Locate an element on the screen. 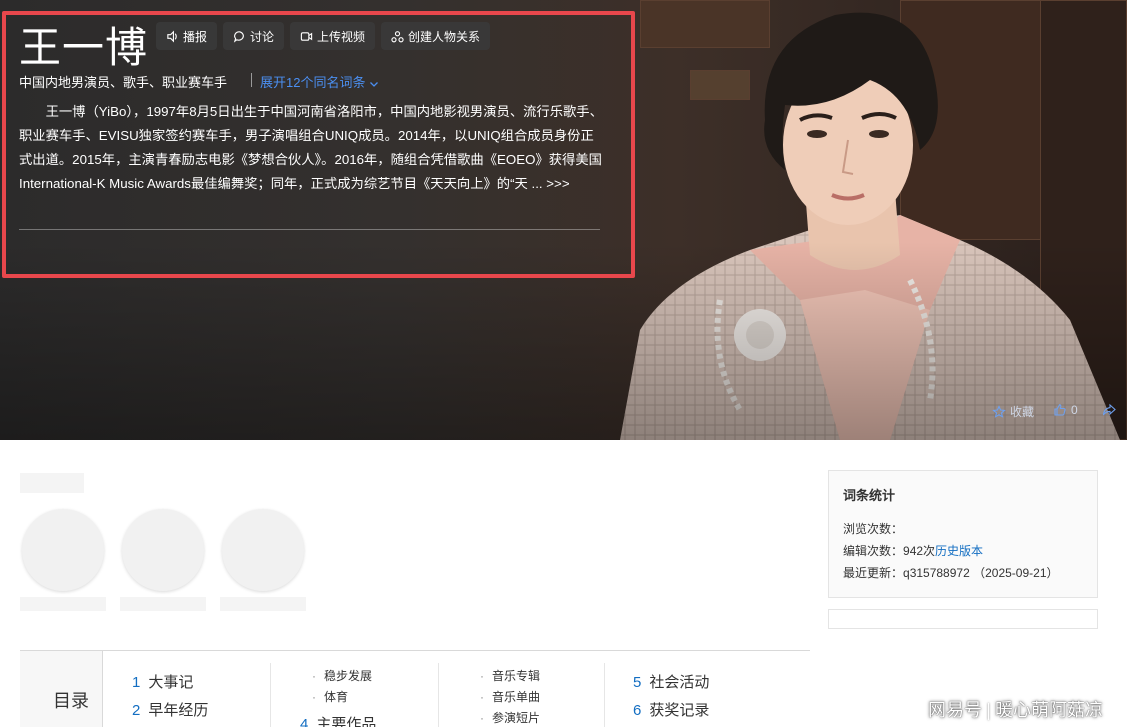  favorite-button: 收藏 is located at coordinates (1013, 411).